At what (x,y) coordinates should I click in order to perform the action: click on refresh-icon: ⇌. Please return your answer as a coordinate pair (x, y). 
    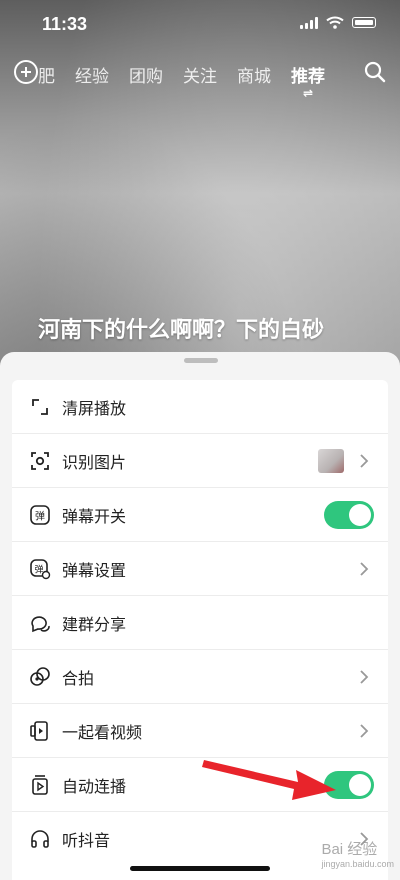
    Looking at the image, I should click on (308, 93).